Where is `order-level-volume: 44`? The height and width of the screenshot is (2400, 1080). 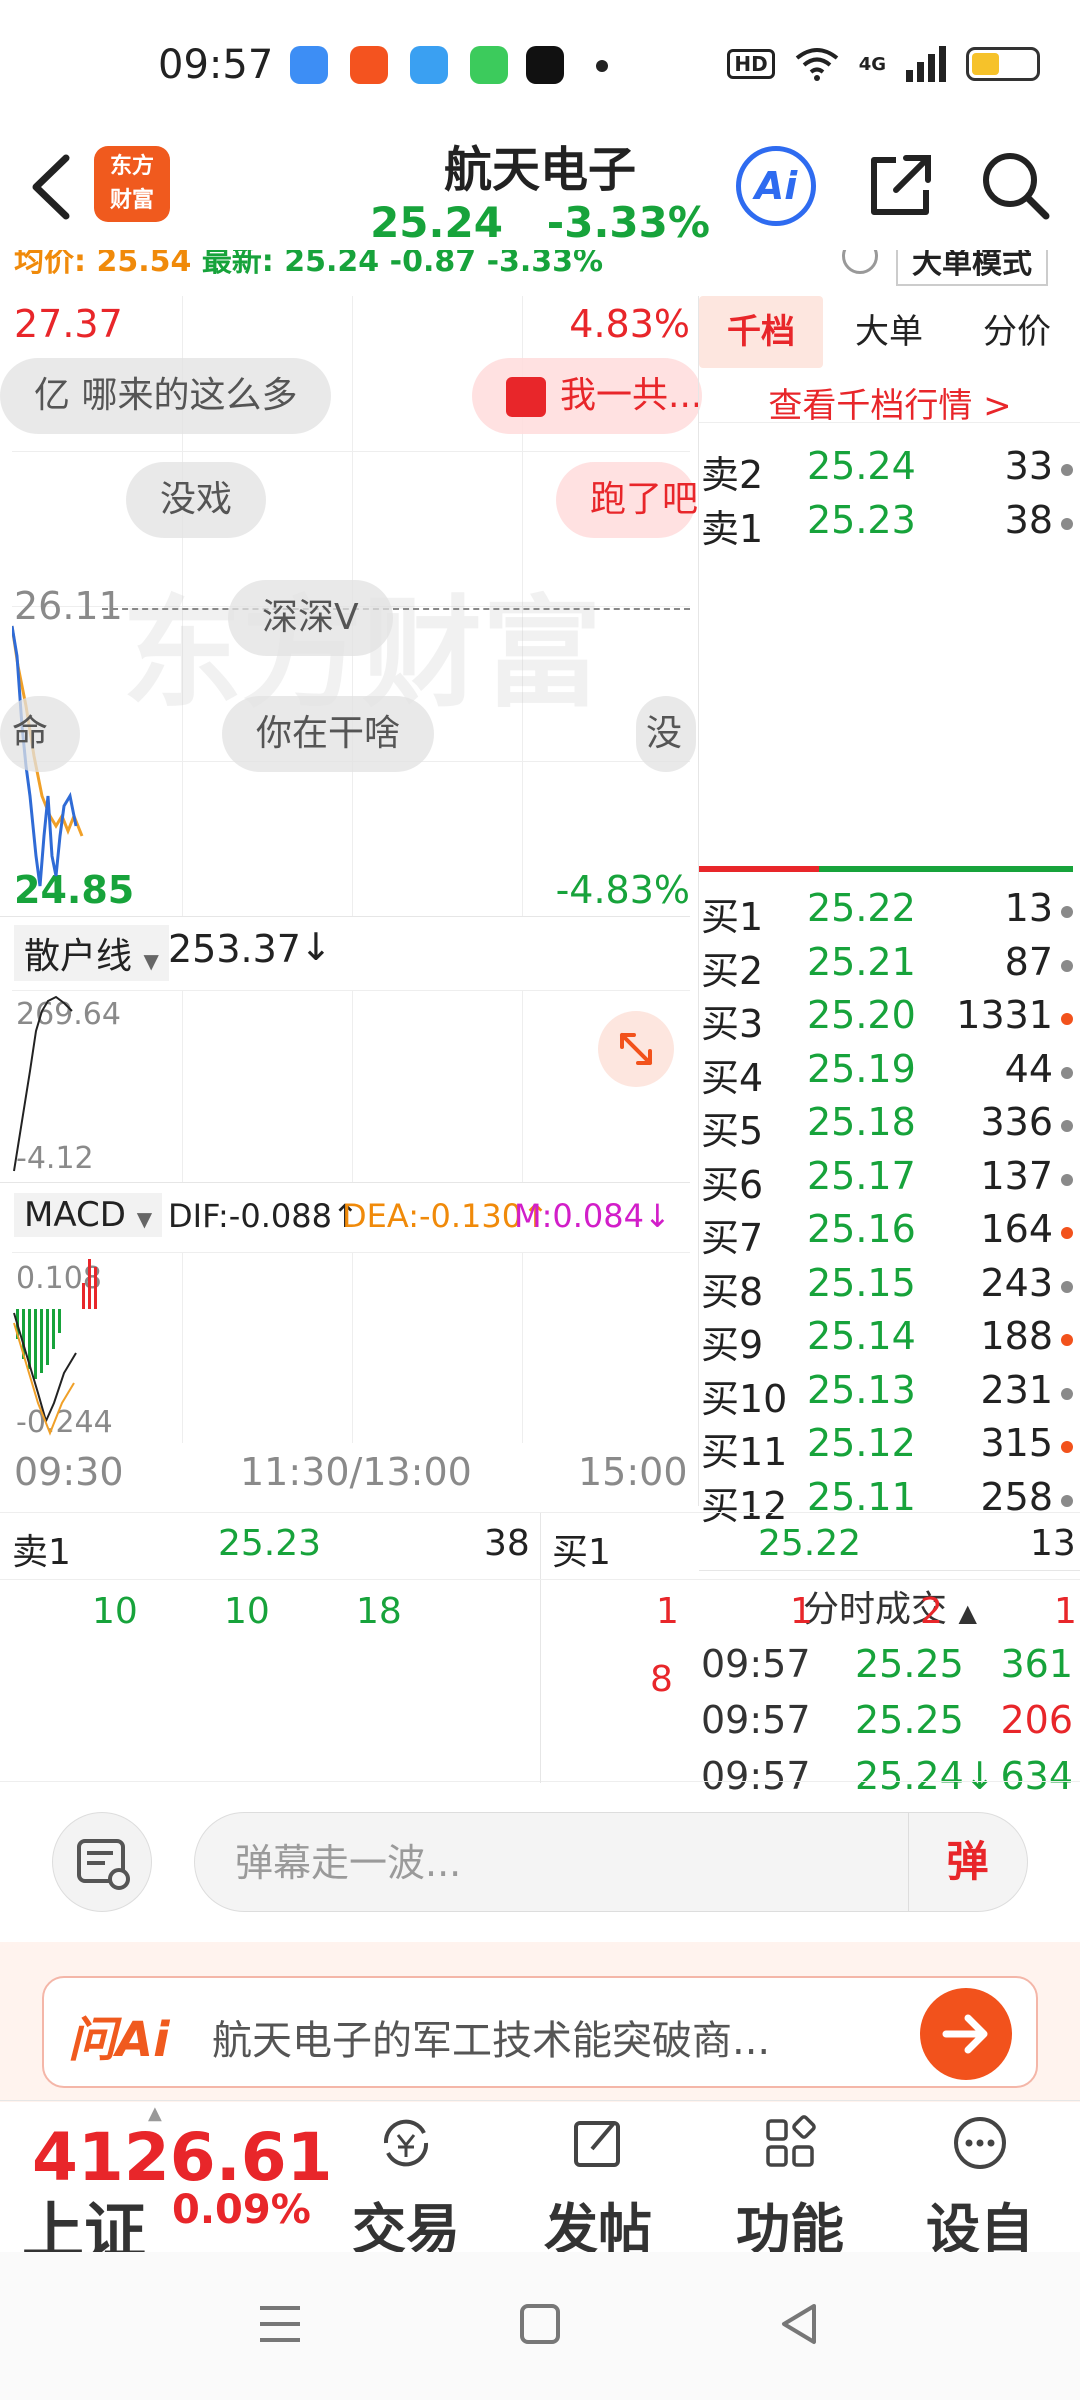 order-level-volume: 44 is located at coordinates (1028, 1068).